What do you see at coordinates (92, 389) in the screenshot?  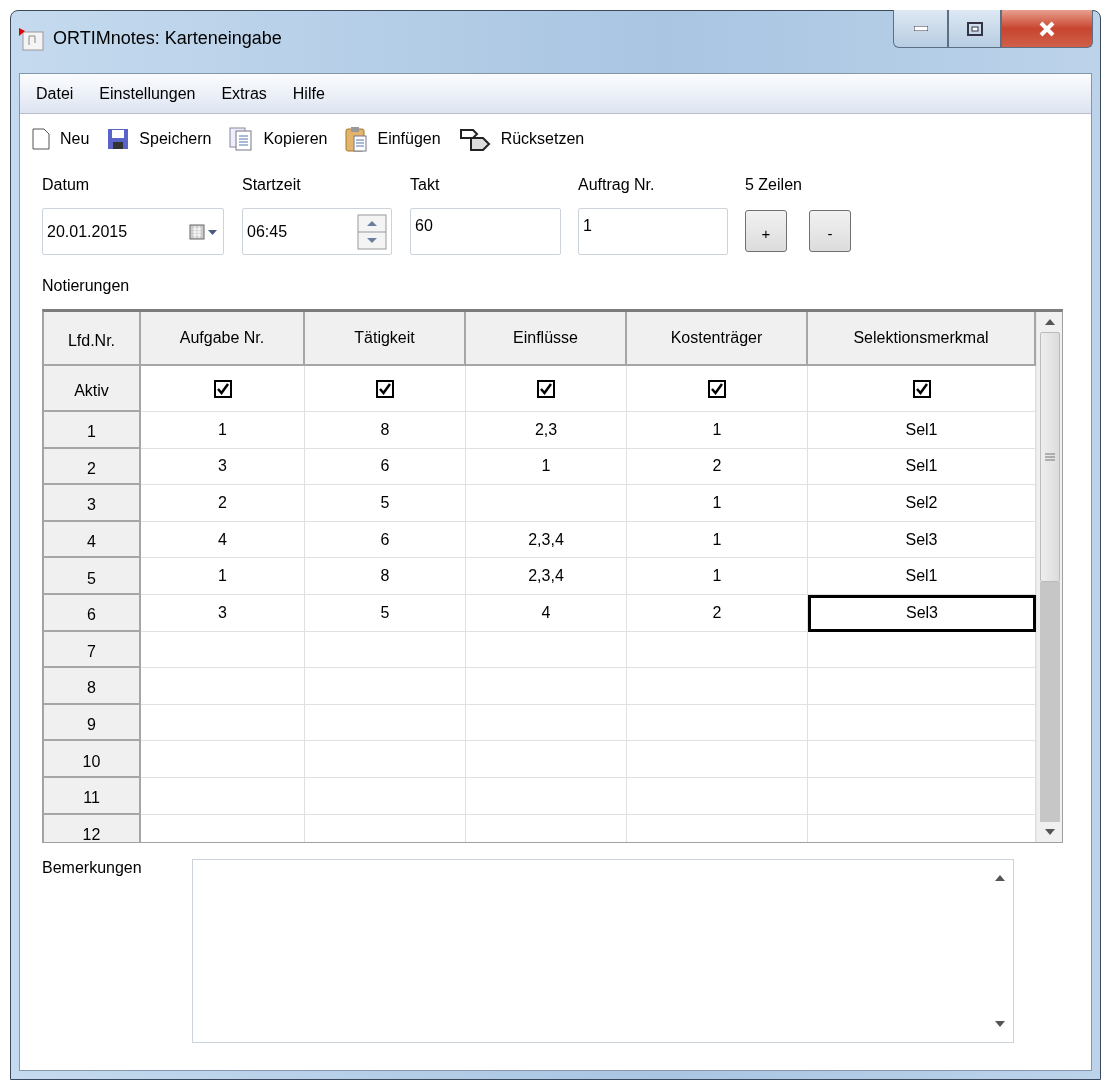 I see `row-header: Aktiv` at bounding box center [92, 389].